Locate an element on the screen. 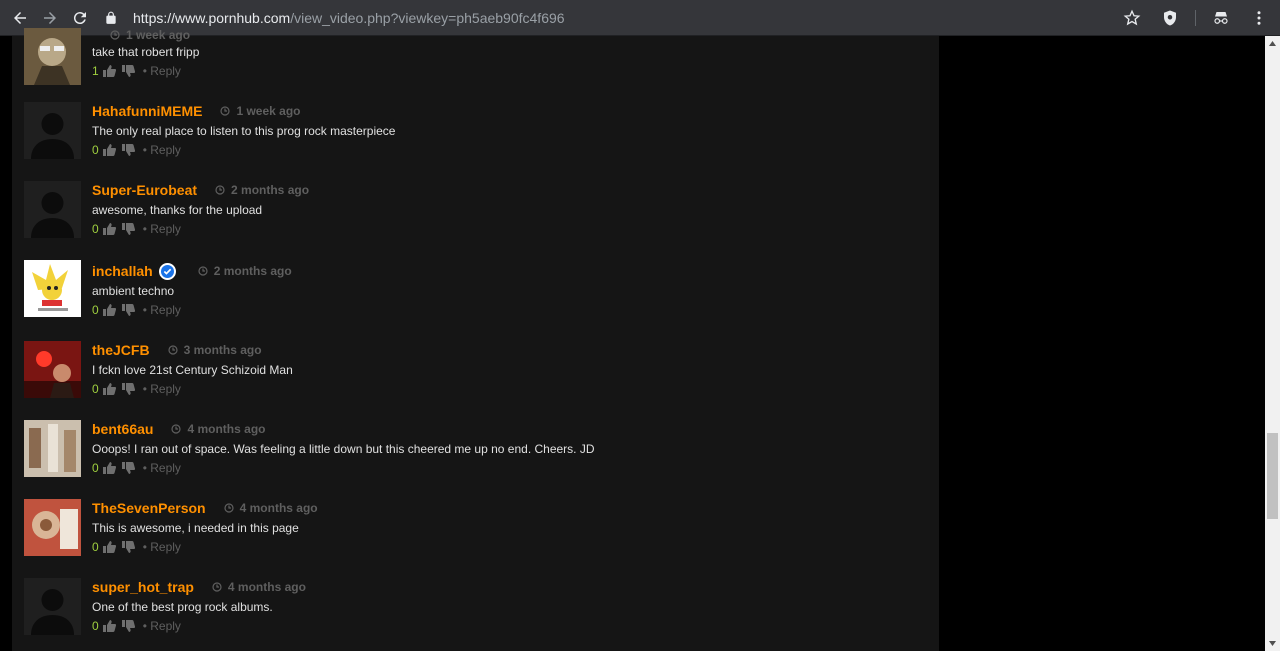  comment-header: inchallah 2 months ago is located at coordinates (192, 271).